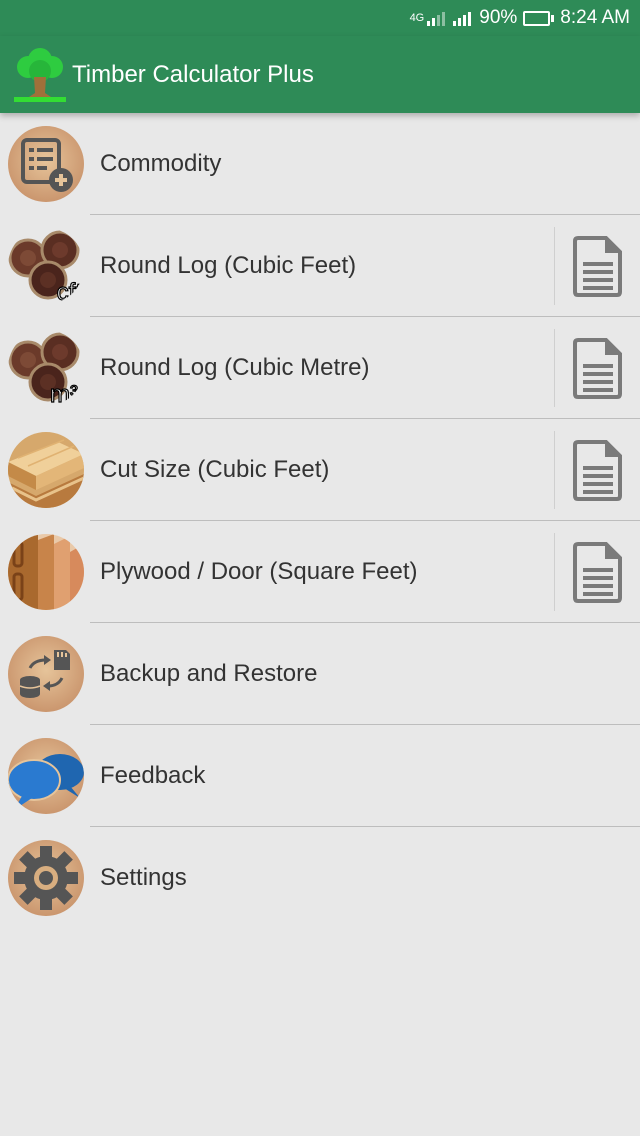 The width and height of the screenshot is (640, 1136). I want to click on report-button-cut-size, so click(597, 470).